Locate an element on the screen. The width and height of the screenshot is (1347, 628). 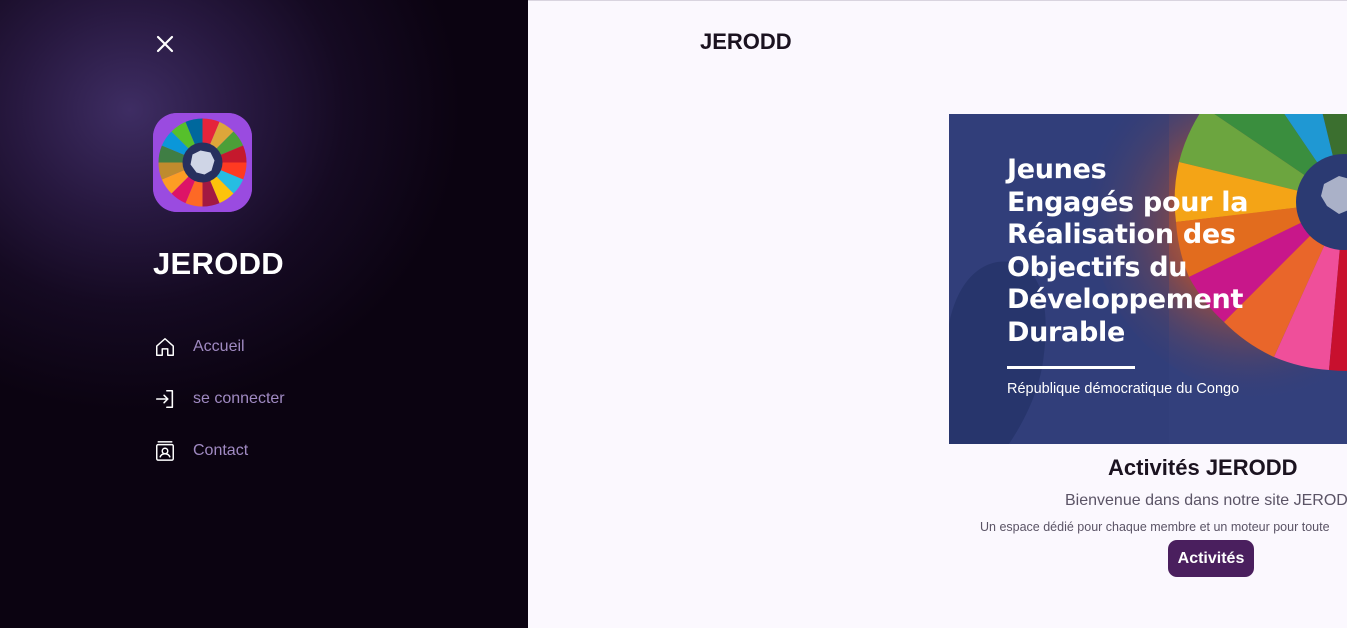
activities-button: Activités is located at coordinates (1211, 558).